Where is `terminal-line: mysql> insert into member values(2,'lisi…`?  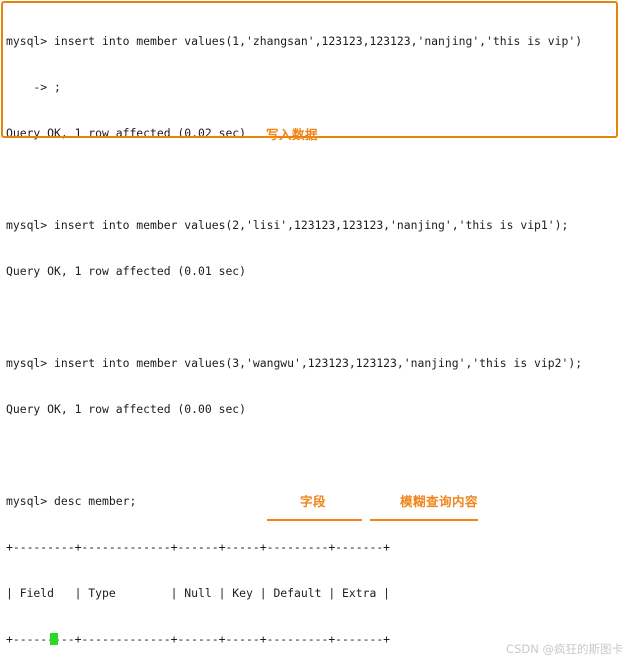
terminal-line: mysql> insert into member values(2,'lisi… is located at coordinates (287, 224).